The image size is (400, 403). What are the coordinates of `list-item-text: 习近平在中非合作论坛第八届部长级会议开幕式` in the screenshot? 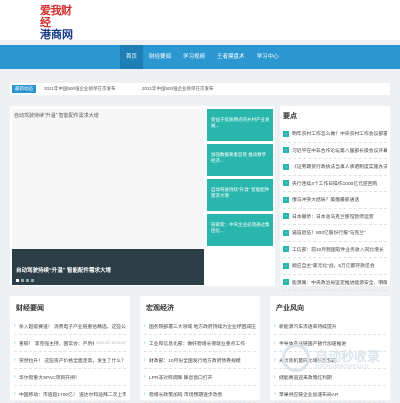 It's located at (339, 151).